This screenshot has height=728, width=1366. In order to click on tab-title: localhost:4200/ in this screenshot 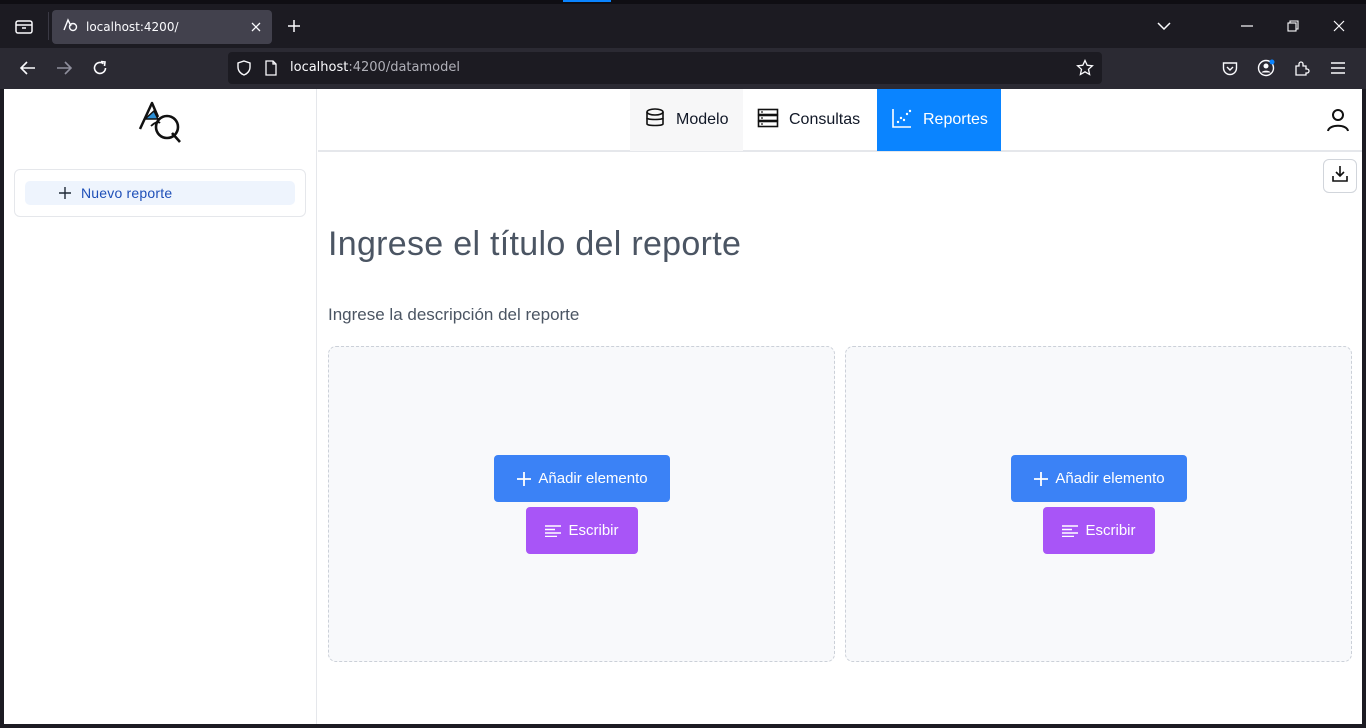, I will do `click(132, 27)`.